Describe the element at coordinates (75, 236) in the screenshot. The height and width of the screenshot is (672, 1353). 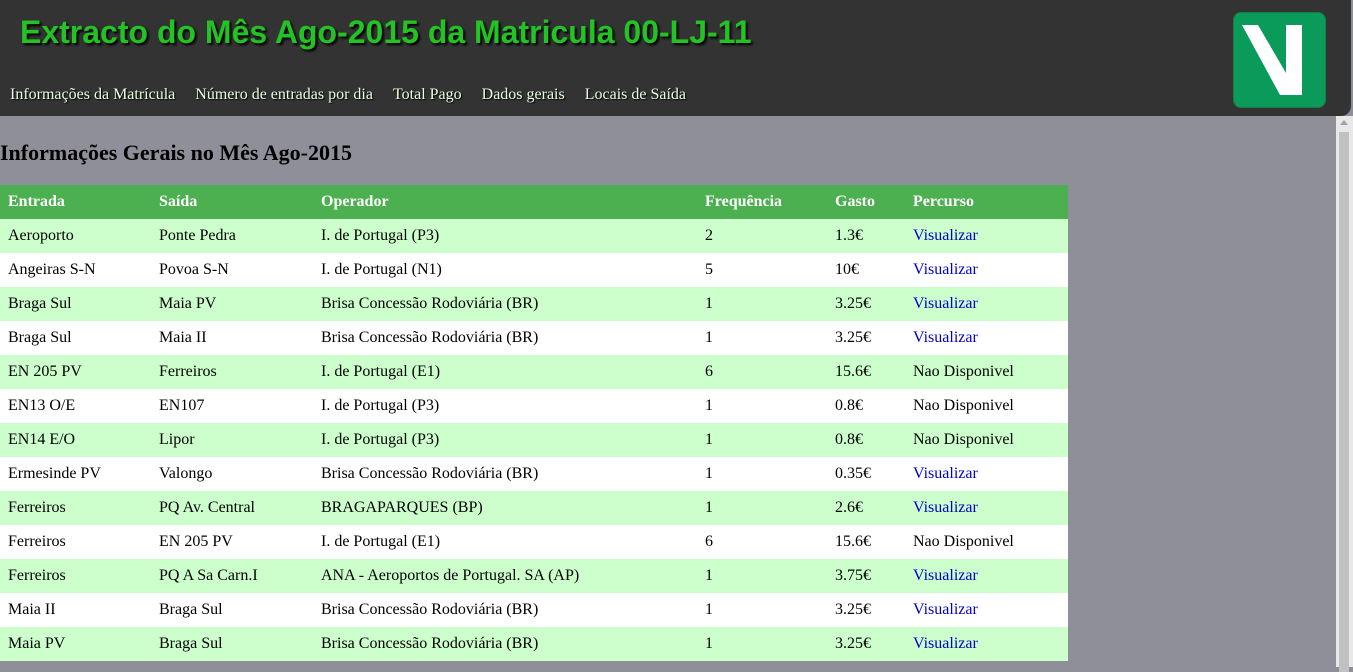
I see `cell-entrada: Aeroporto` at that location.